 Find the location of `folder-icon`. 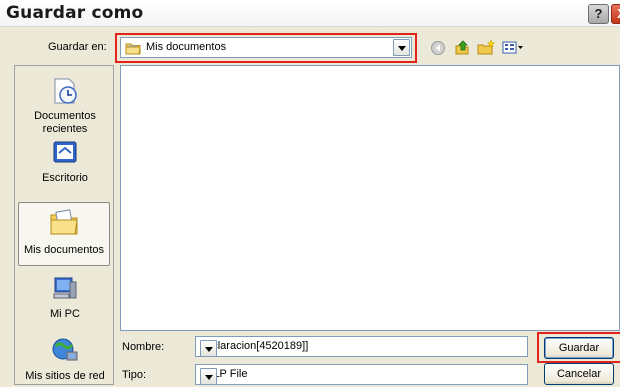

folder-icon is located at coordinates (133, 49).